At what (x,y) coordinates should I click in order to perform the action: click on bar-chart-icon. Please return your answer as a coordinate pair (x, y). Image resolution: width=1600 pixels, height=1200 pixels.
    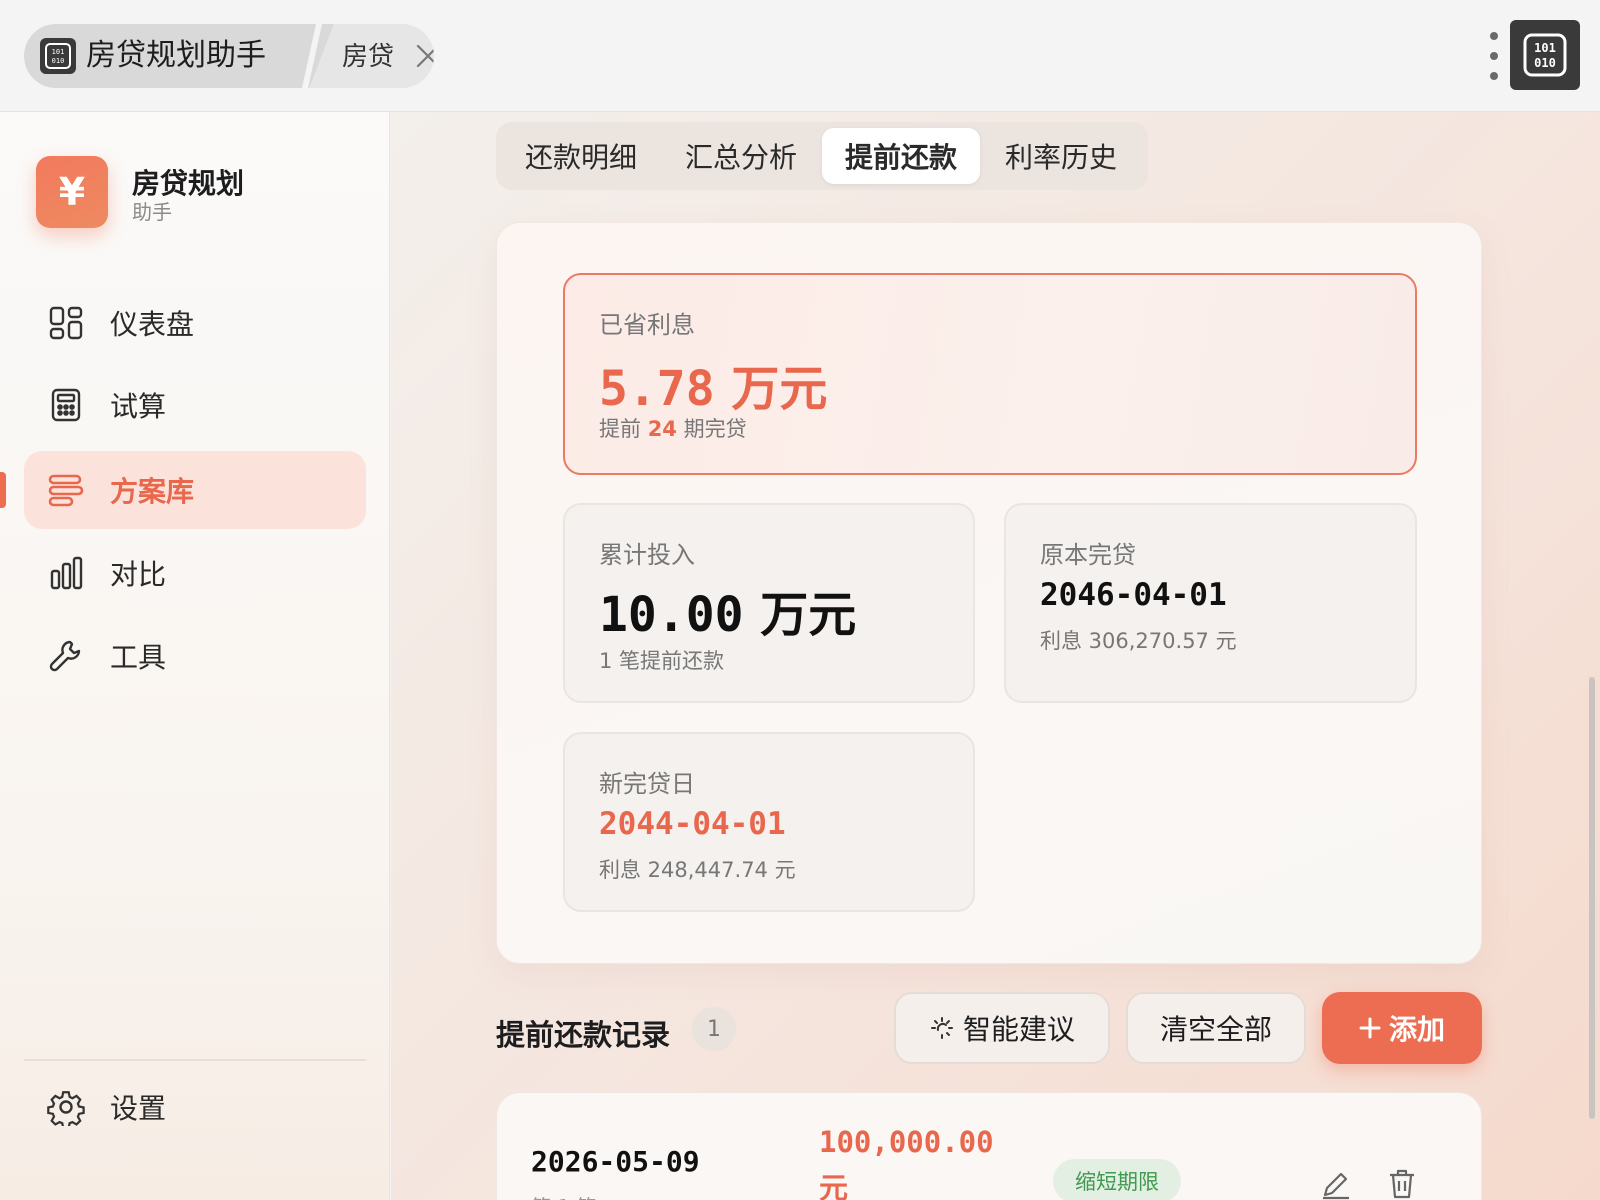
    Looking at the image, I should click on (66, 573).